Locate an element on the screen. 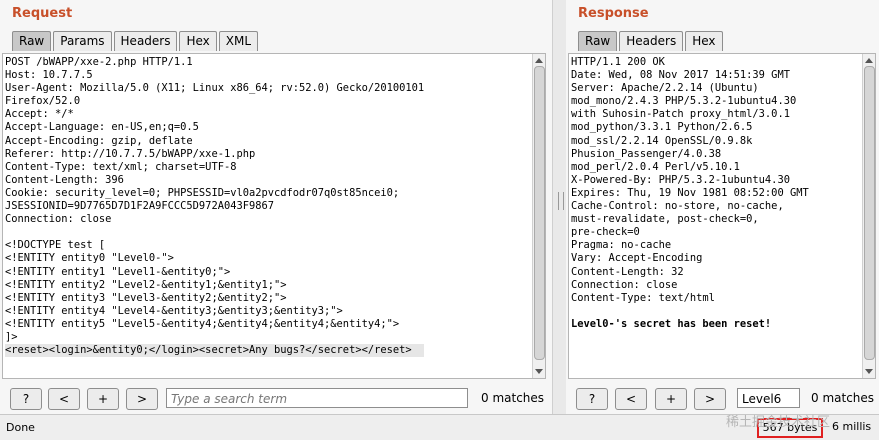 The height and width of the screenshot is (440, 879). text-line: mod_ssl/2.2.14 OpenSSL/0.9.8k is located at coordinates (662, 140).